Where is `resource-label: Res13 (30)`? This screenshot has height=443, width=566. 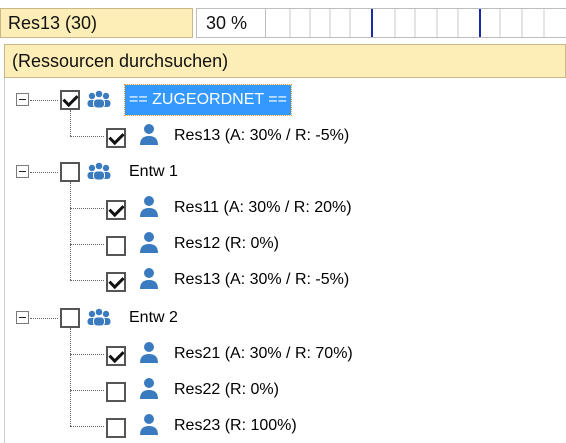
resource-label: Res13 (30) is located at coordinates (96, 23).